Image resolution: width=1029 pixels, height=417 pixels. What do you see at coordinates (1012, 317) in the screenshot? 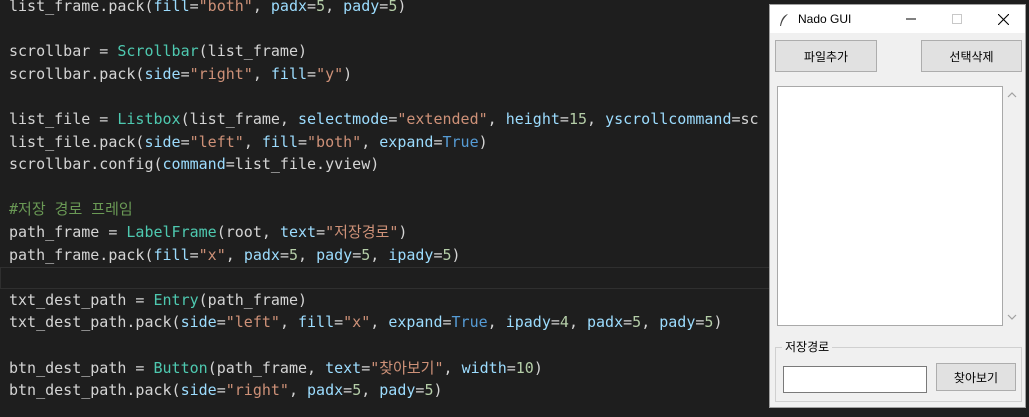
I see `scroll-down-icon` at bounding box center [1012, 317].